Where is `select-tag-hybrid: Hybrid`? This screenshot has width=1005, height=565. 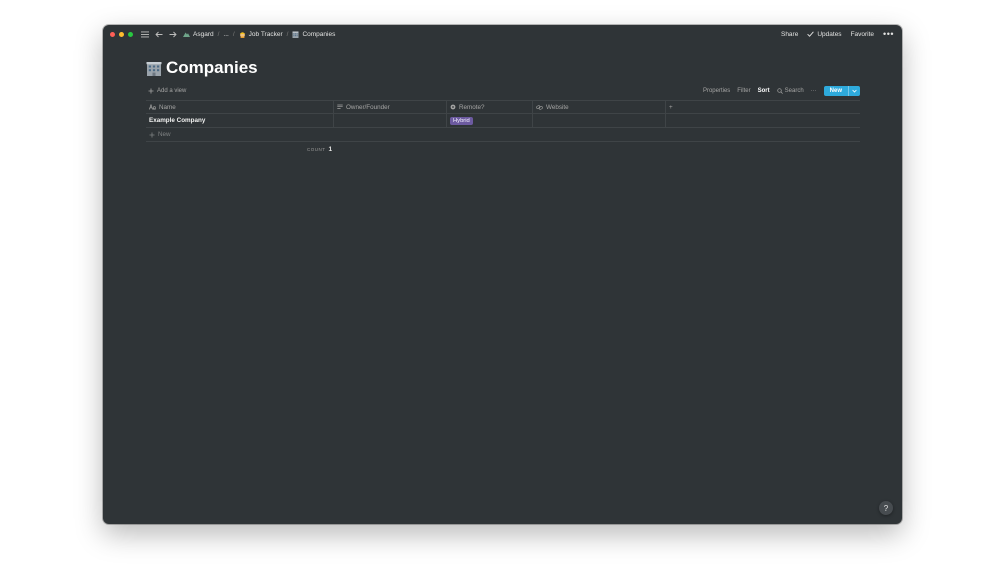 select-tag-hybrid: Hybrid is located at coordinates (461, 120).